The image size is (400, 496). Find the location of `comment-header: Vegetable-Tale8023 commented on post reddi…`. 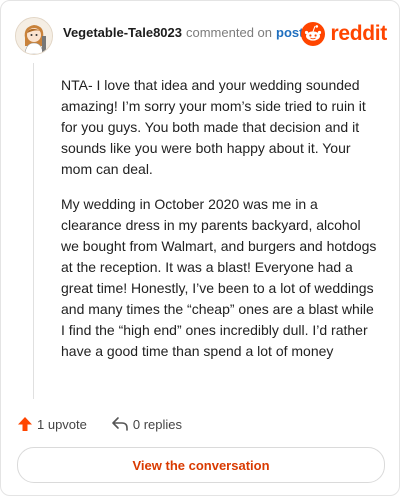

comment-header: Vegetable-Tale8023 commented on post reddi… is located at coordinates (201, 35).